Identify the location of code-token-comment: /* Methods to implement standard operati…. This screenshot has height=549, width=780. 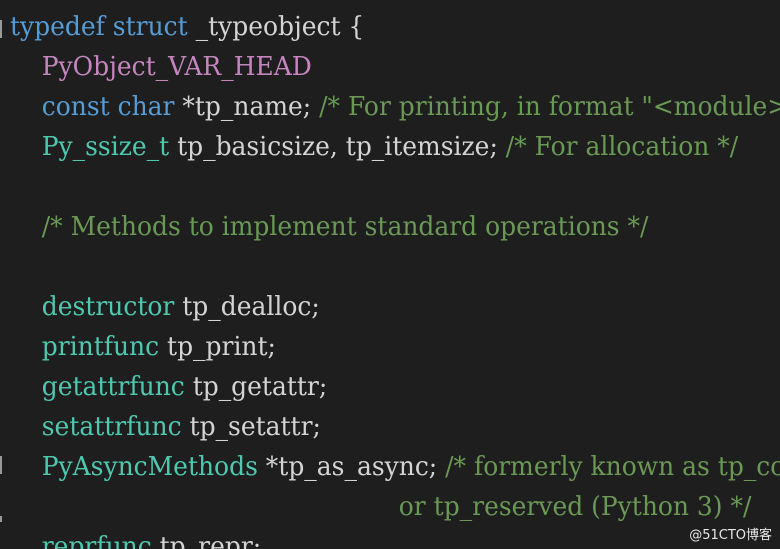
(345, 227).